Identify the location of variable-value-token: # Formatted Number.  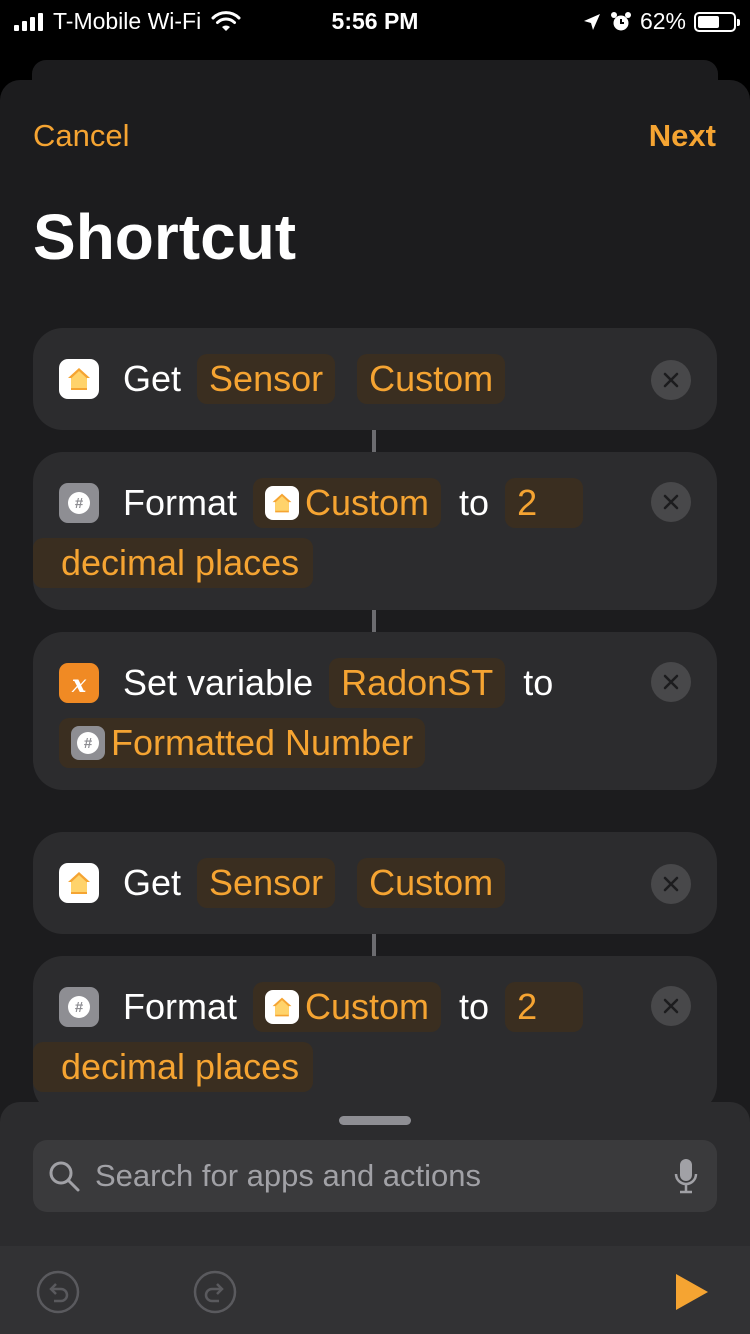
(242, 743).